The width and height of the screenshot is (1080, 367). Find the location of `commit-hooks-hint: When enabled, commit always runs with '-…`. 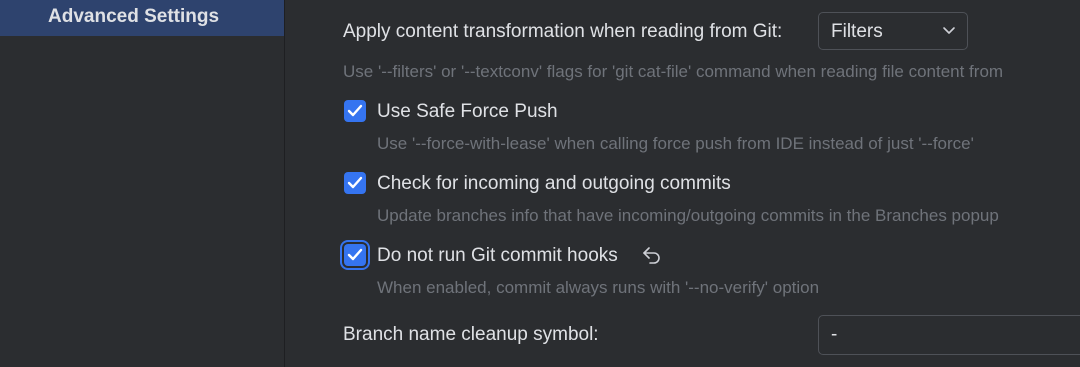

commit-hooks-hint: When enabled, commit always runs with '-… is located at coordinates (598, 287).